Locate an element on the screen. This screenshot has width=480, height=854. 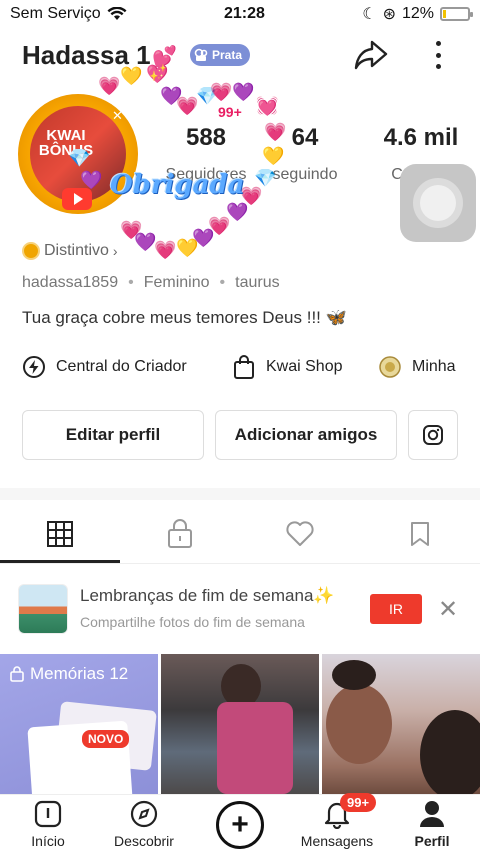
new-badge: NOVO is located at coordinates (106, 739).